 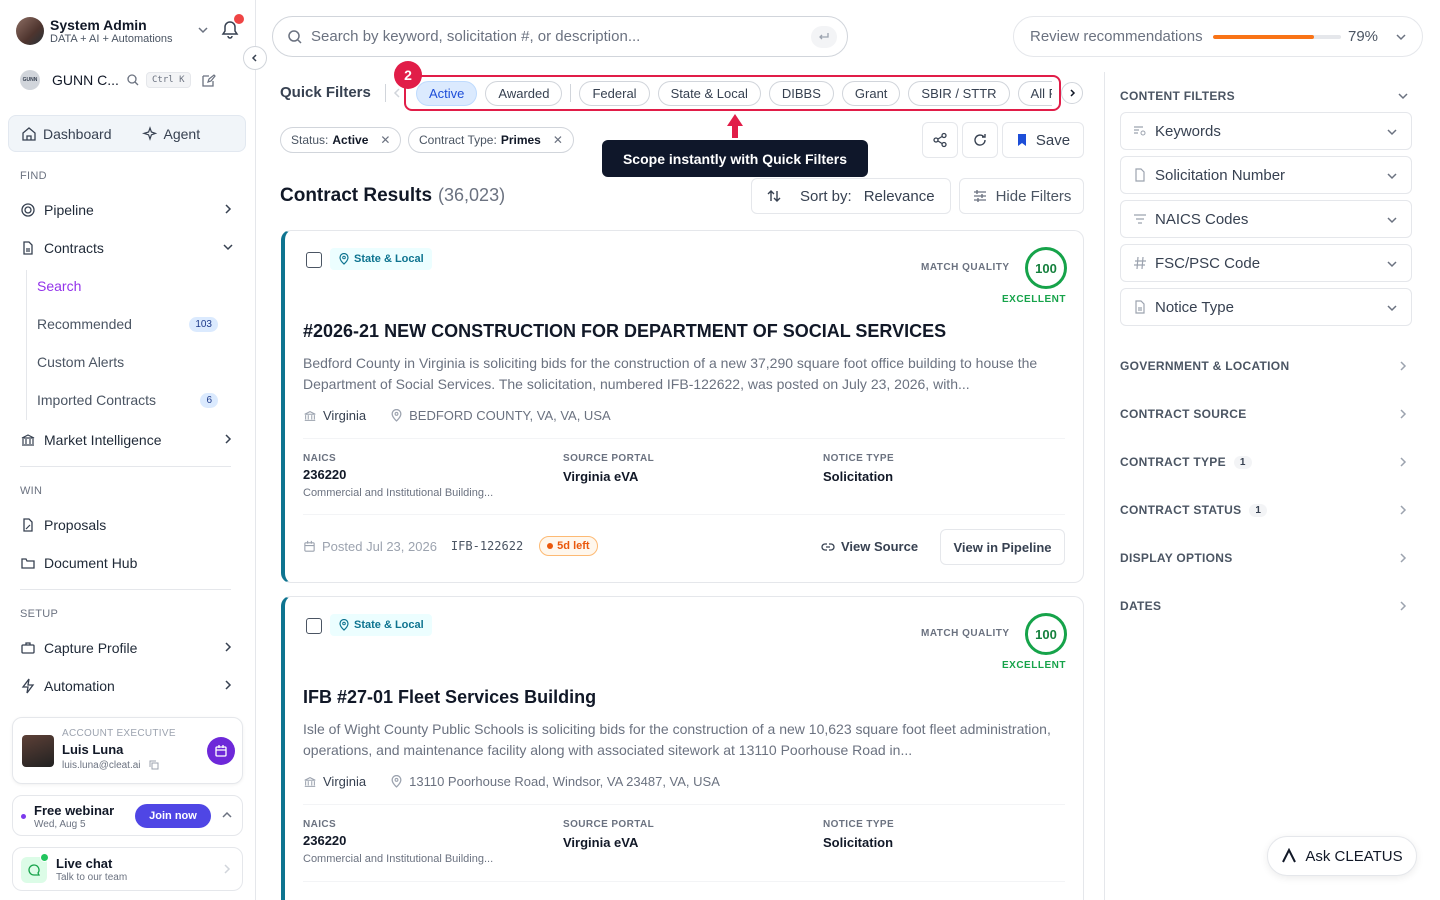 I want to click on sidebar-item-custom-alerts: Custom Alerts, so click(x=129, y=362).